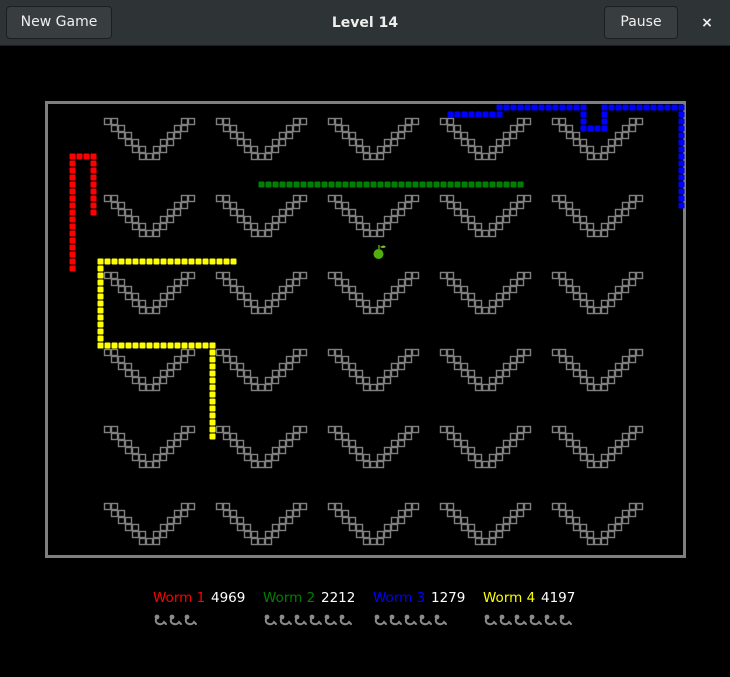 The image size is (730, 677). I want to click on worm-3-lives, so click(410, 620).